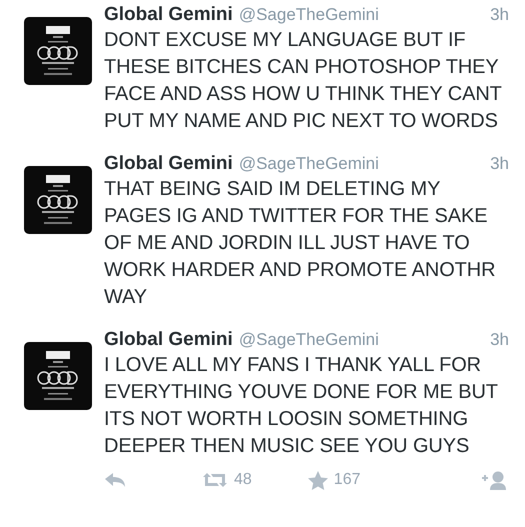 This screenshot has height=527, width=525. What do you see at coordinates (243, 480) in the screenshot?
I see `retweet-count: 48` at bounding box center [243, 480].